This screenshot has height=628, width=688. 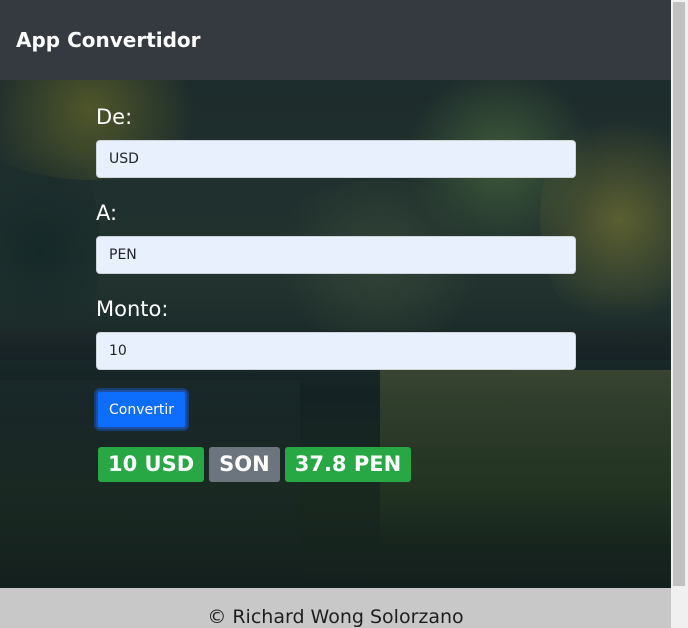 I want to click on vertical-scrollbar, so click(x=679, y=314).